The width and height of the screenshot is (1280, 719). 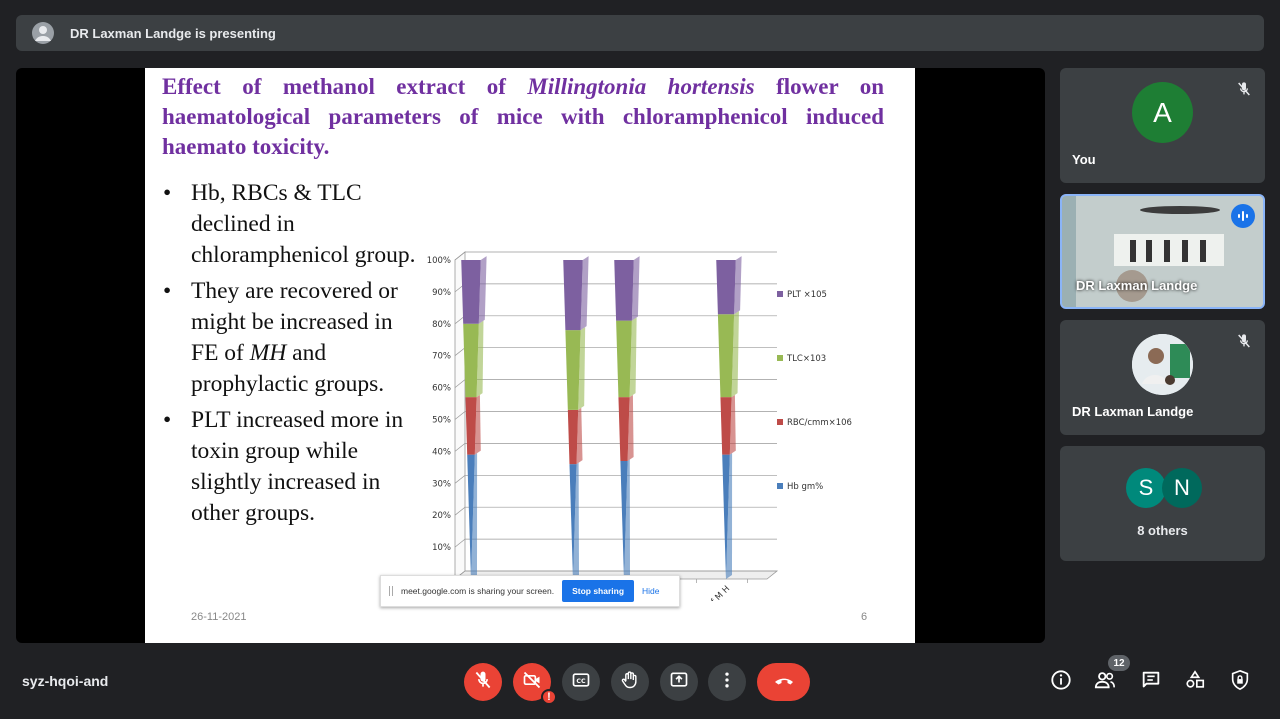 What do you see at coordinates (441, 421) in the screenshot?
I see `y-tick-label: 50%` at bounding box center [441, 421].